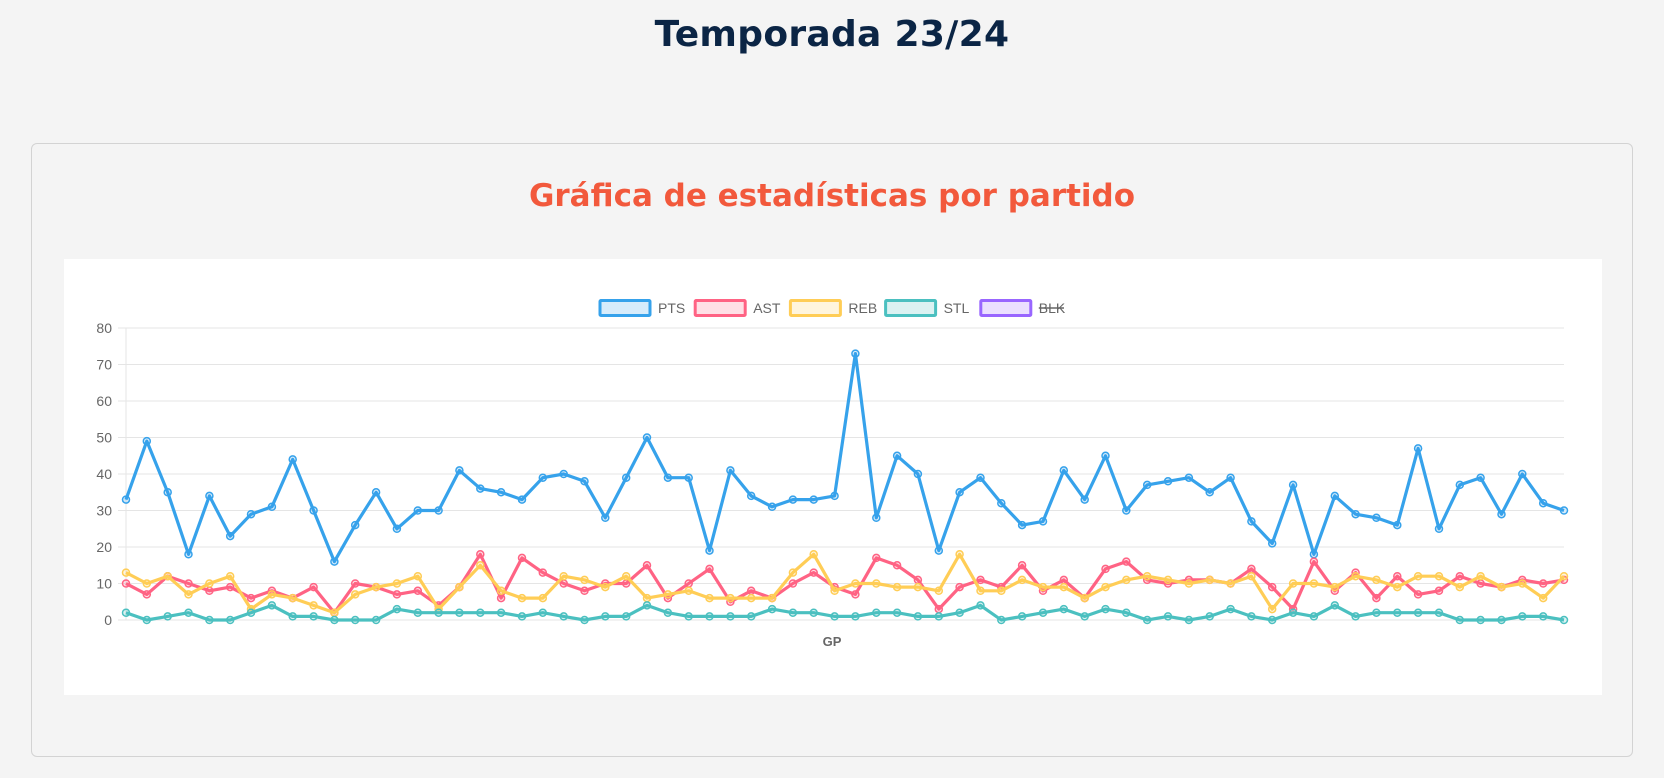 The width and height of the screenshot is (1664, 778). Describe the element at coordinates (832, 308) in the screenshot. I see `legend-item-reb: REB` at that location.